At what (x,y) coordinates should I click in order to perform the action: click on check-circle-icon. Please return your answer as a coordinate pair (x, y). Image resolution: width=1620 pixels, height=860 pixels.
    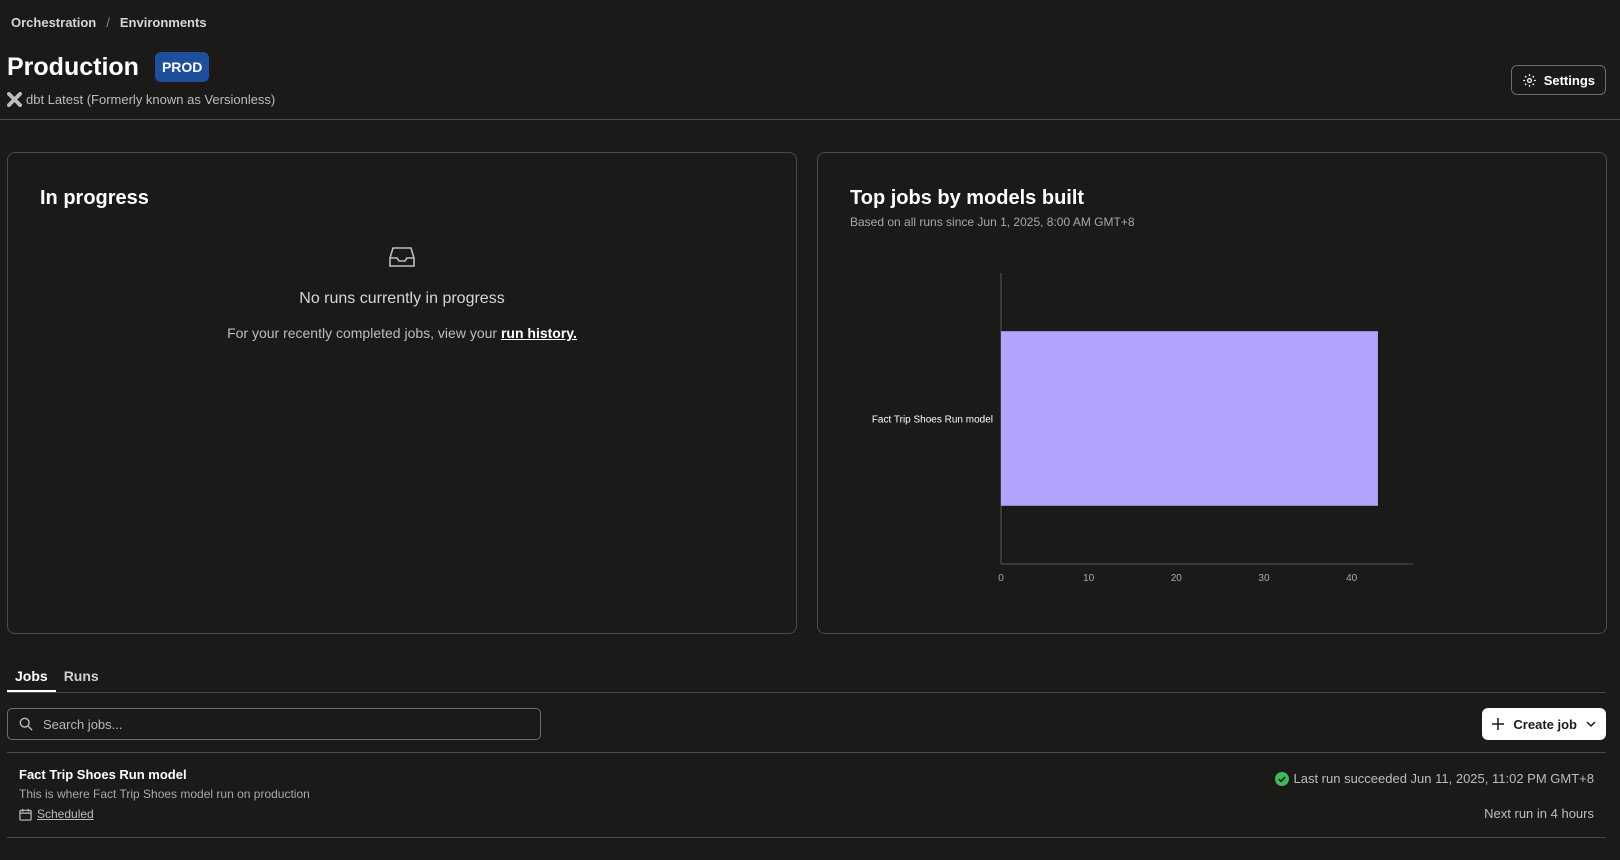
    Looking at the image, I should click on (1282, 778).